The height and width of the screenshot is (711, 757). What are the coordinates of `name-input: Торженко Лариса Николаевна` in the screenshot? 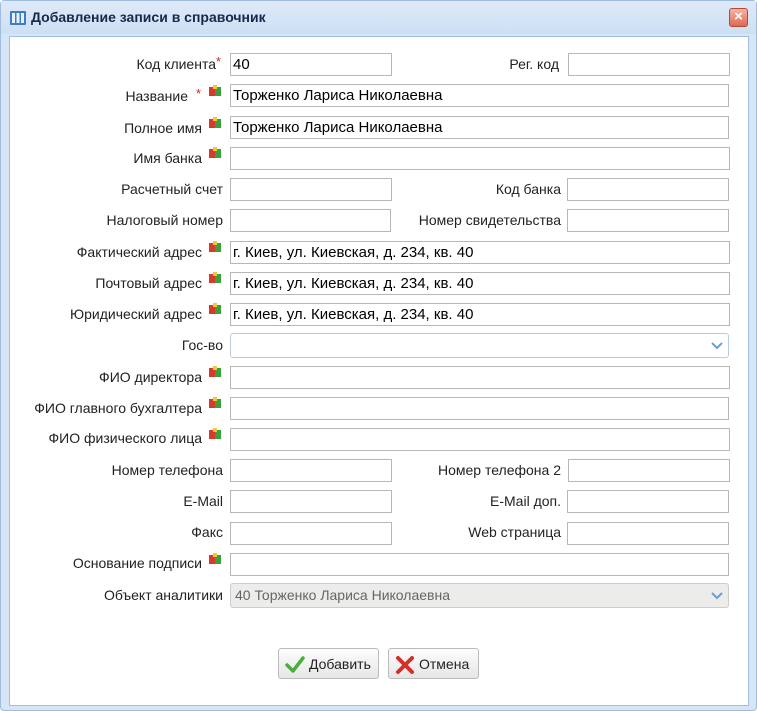 It's located at (479, 95).